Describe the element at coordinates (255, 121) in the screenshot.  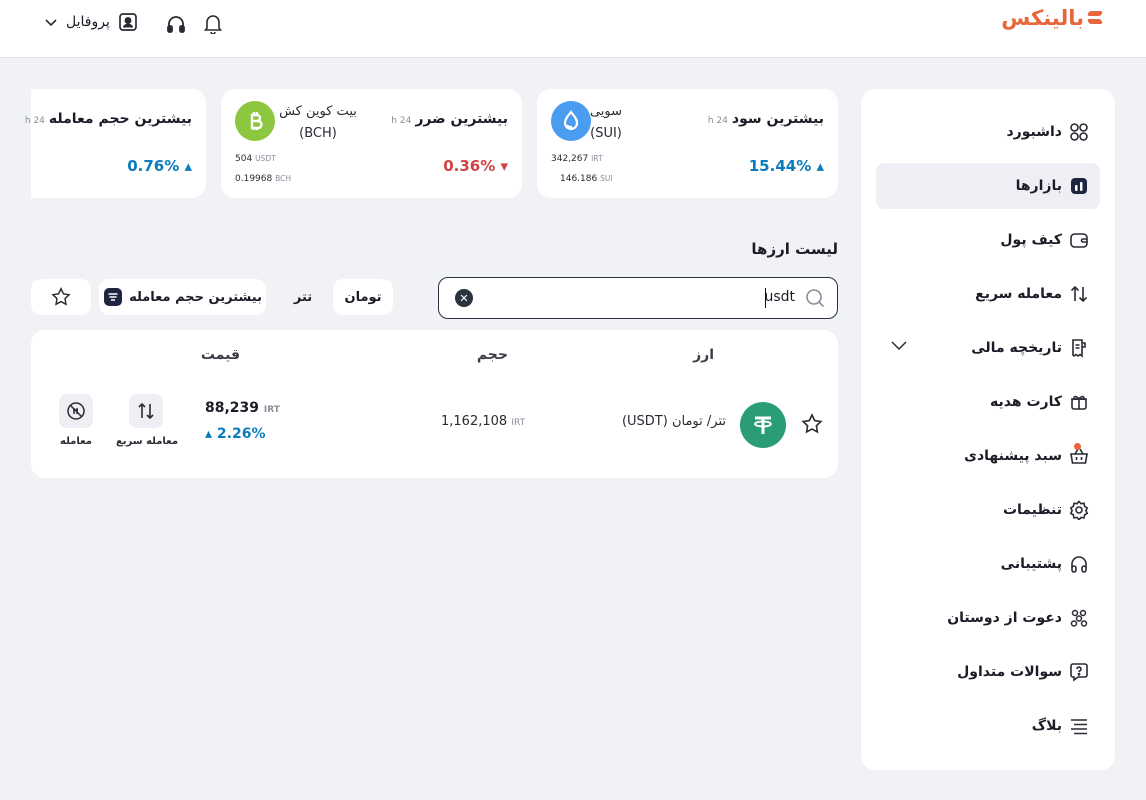
I see `bch-coin-icon` at that location.